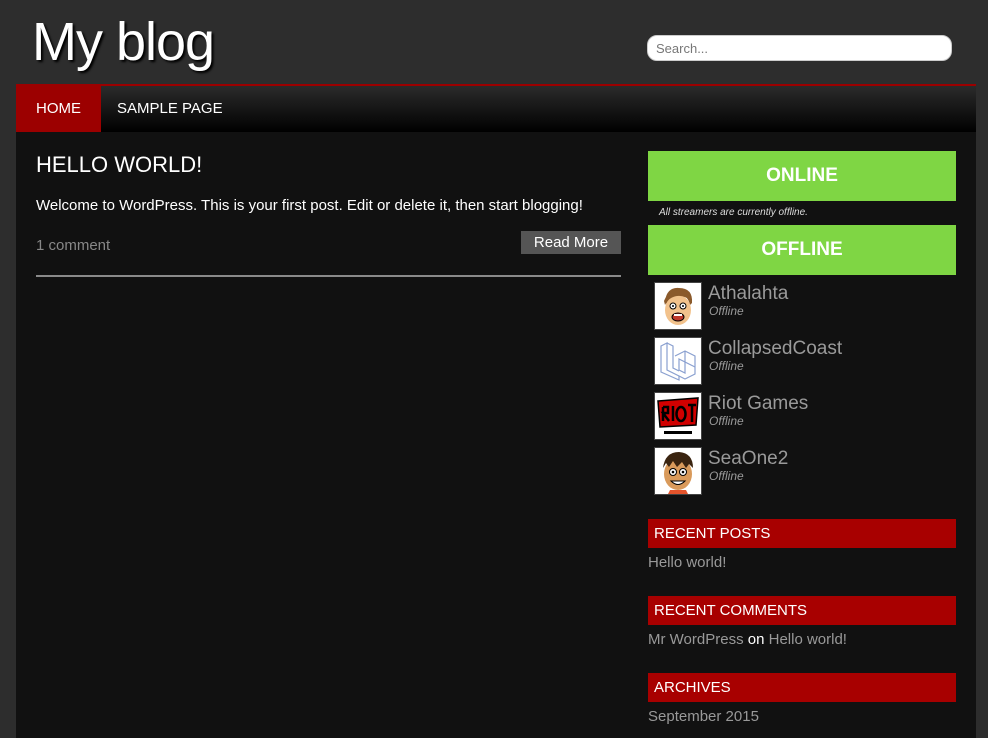 This screenshot has width=988, height=738. What do you see at coordinates (802, 533) in the screenshot?
I see `recent-posts-title: RECENT POSTS` at bounding box center [802, 533].